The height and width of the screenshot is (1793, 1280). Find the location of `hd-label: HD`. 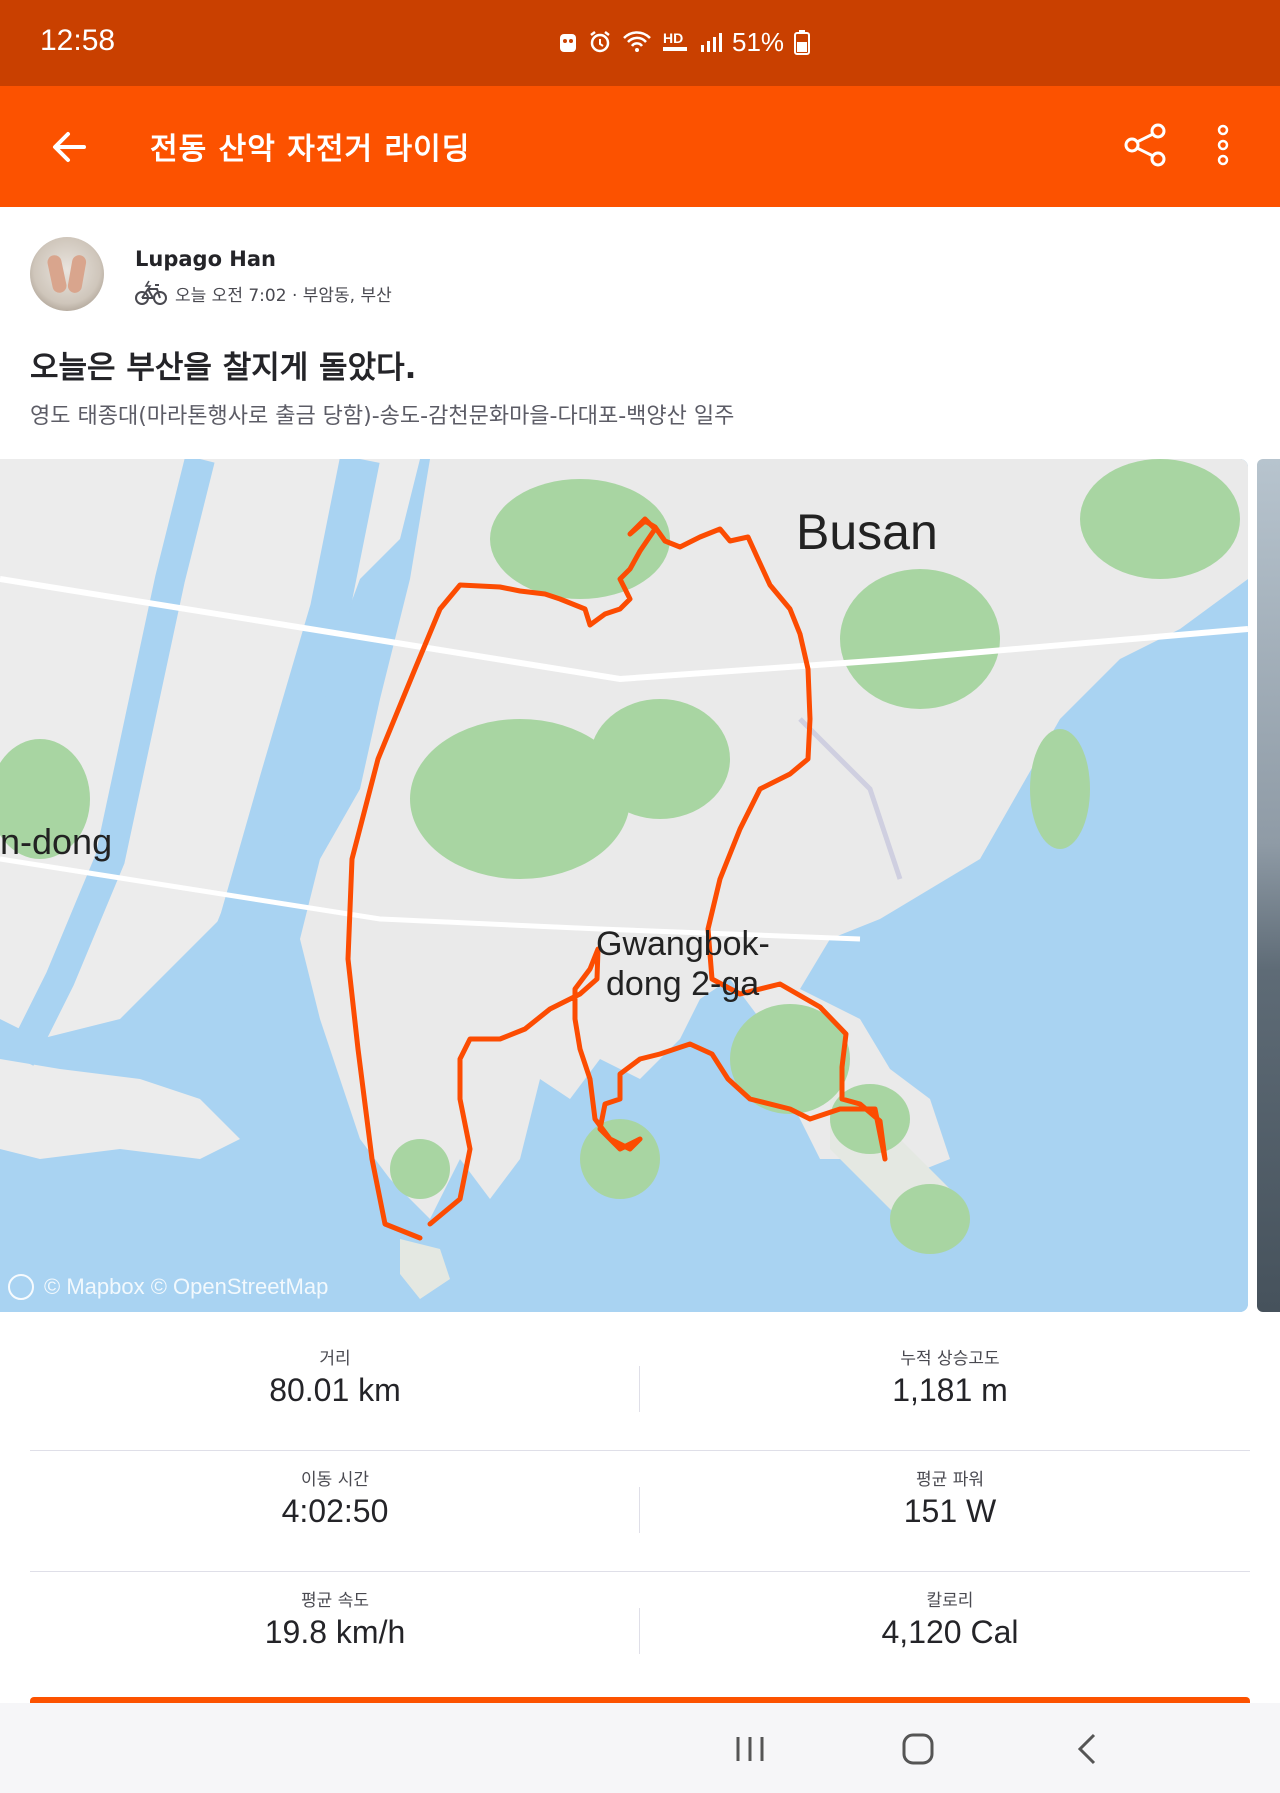

hd-label: HD is located at coordinates (673, 38).